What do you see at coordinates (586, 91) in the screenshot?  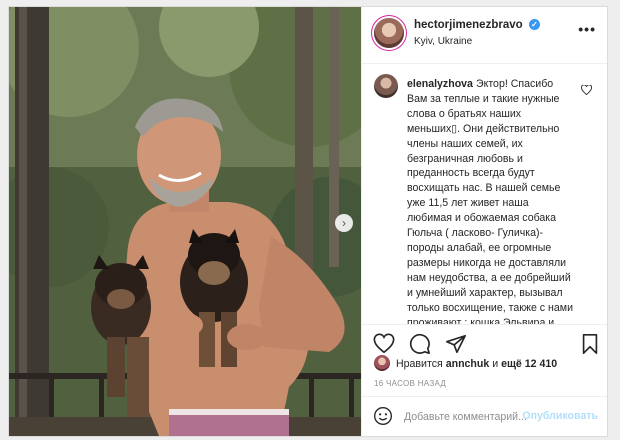 I see `small-heart-icon` at bounding box center [586, 91].